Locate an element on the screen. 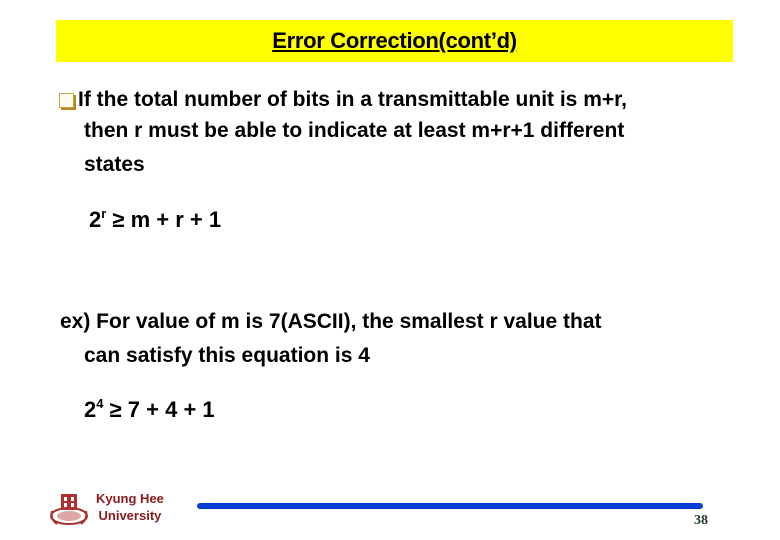 This screenshot has width=780, height=540. bullet-line-3: states is located at coordinates (114, 164).